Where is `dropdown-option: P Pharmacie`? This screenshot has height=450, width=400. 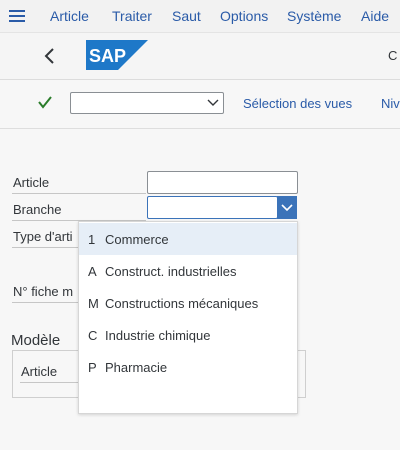
dropdown-option: P Pharmacie is located at coordinates (188, 367).